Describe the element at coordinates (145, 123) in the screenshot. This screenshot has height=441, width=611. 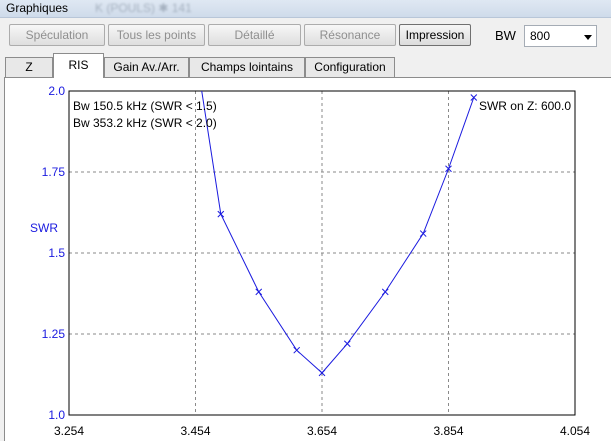
I see `bandwidth-annotation-2.0: Bw 353.2 kHz (SWR < 2.0)` at that location.